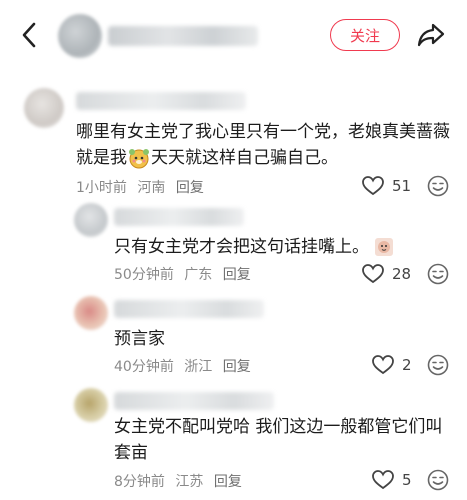  I want to click on author-name-blurred, so click(183, 36).